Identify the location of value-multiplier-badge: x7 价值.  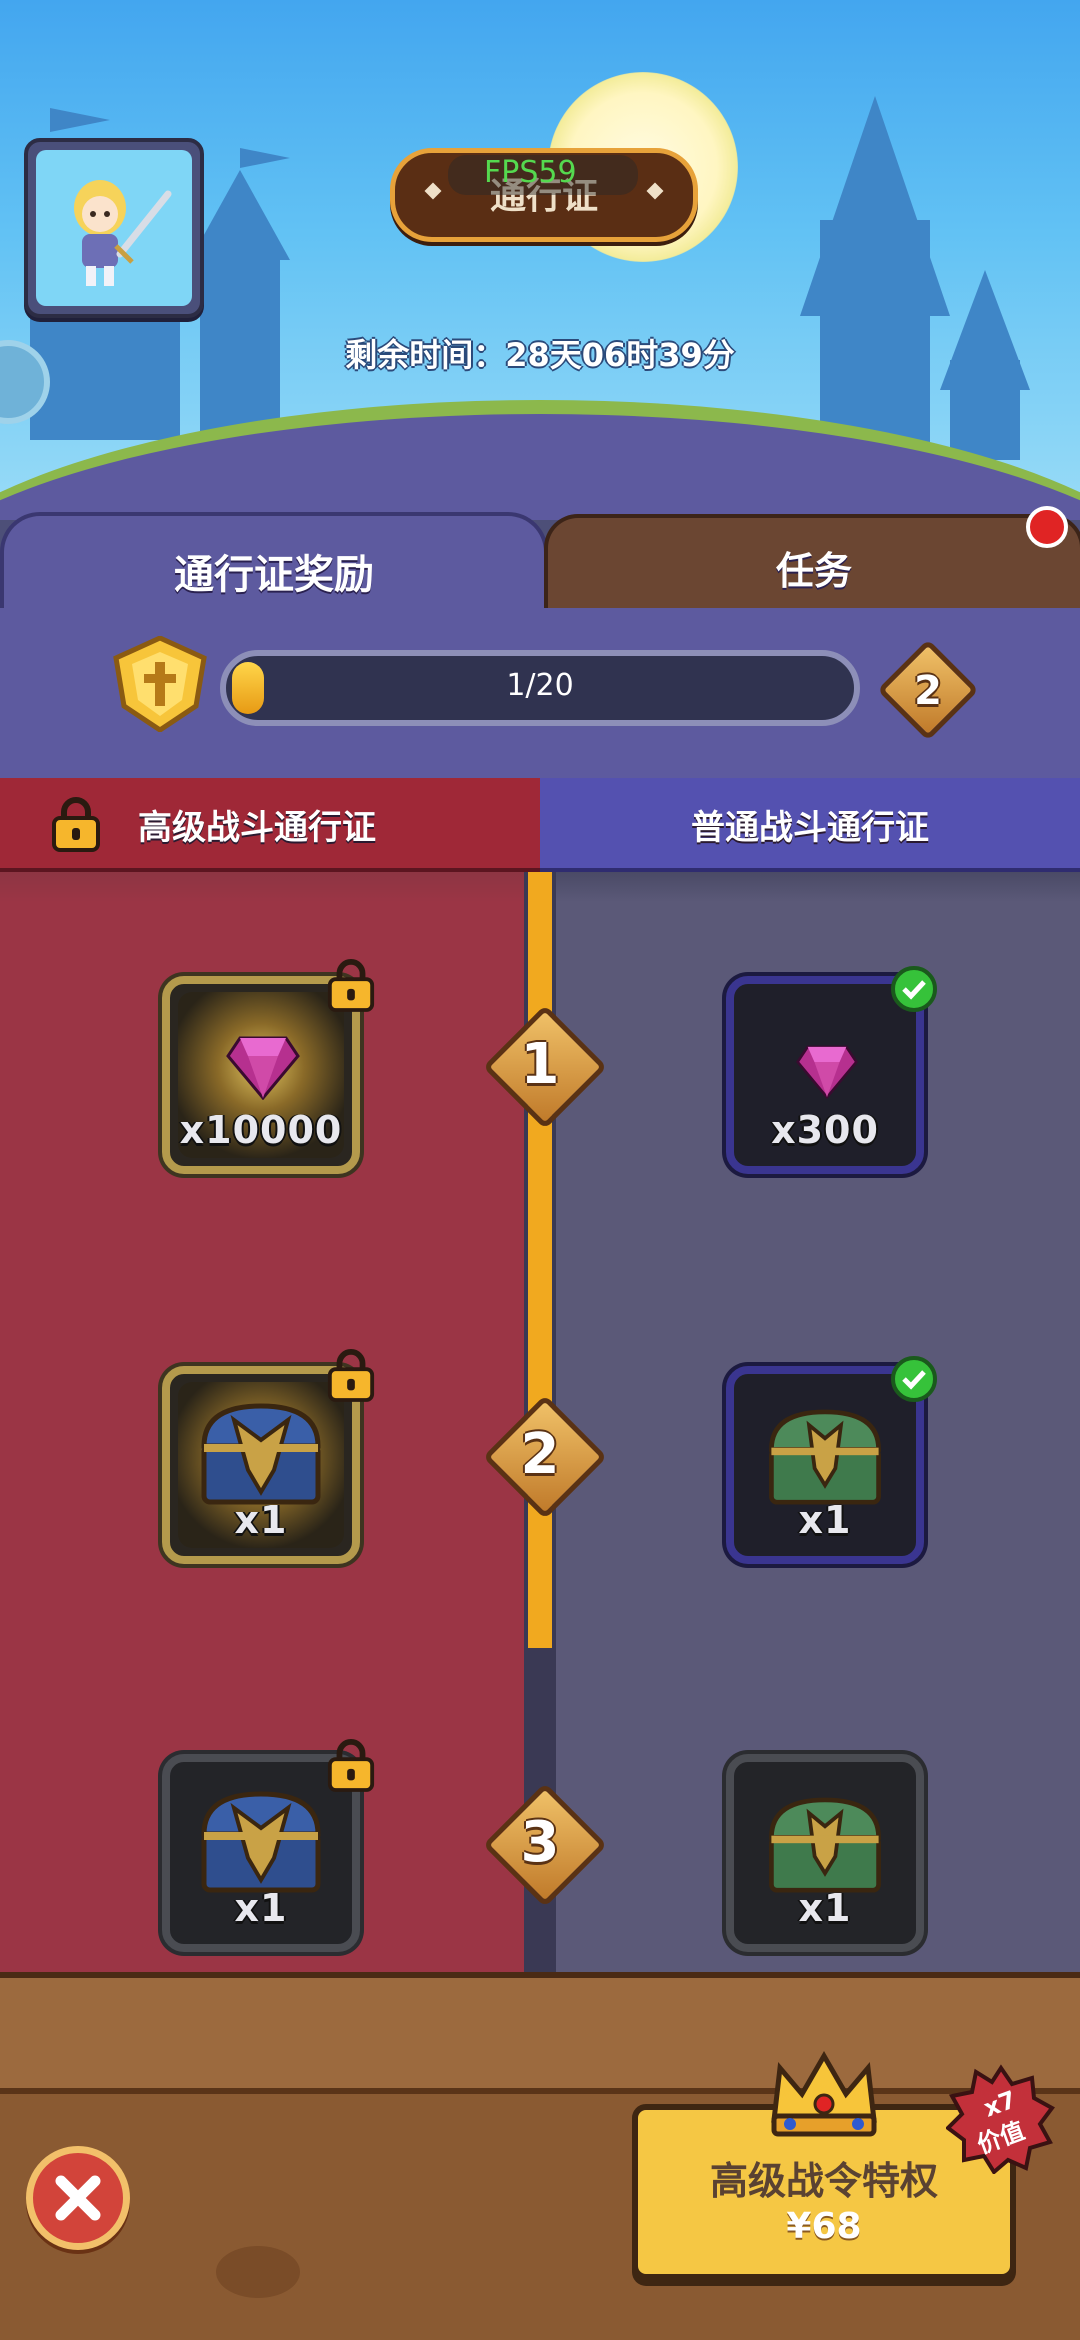
(1000, 2119).